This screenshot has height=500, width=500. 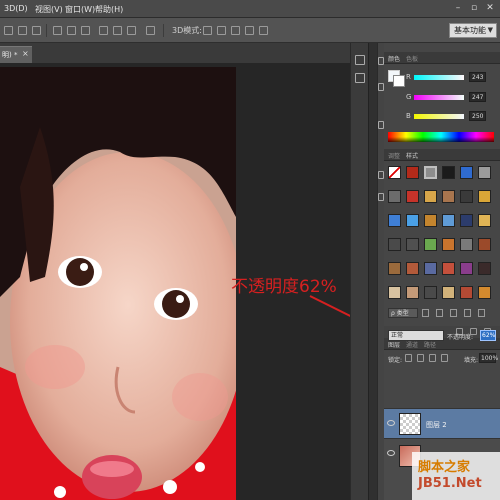 I want to click on distribute-bottom-icon, so click(x=85, y=30).